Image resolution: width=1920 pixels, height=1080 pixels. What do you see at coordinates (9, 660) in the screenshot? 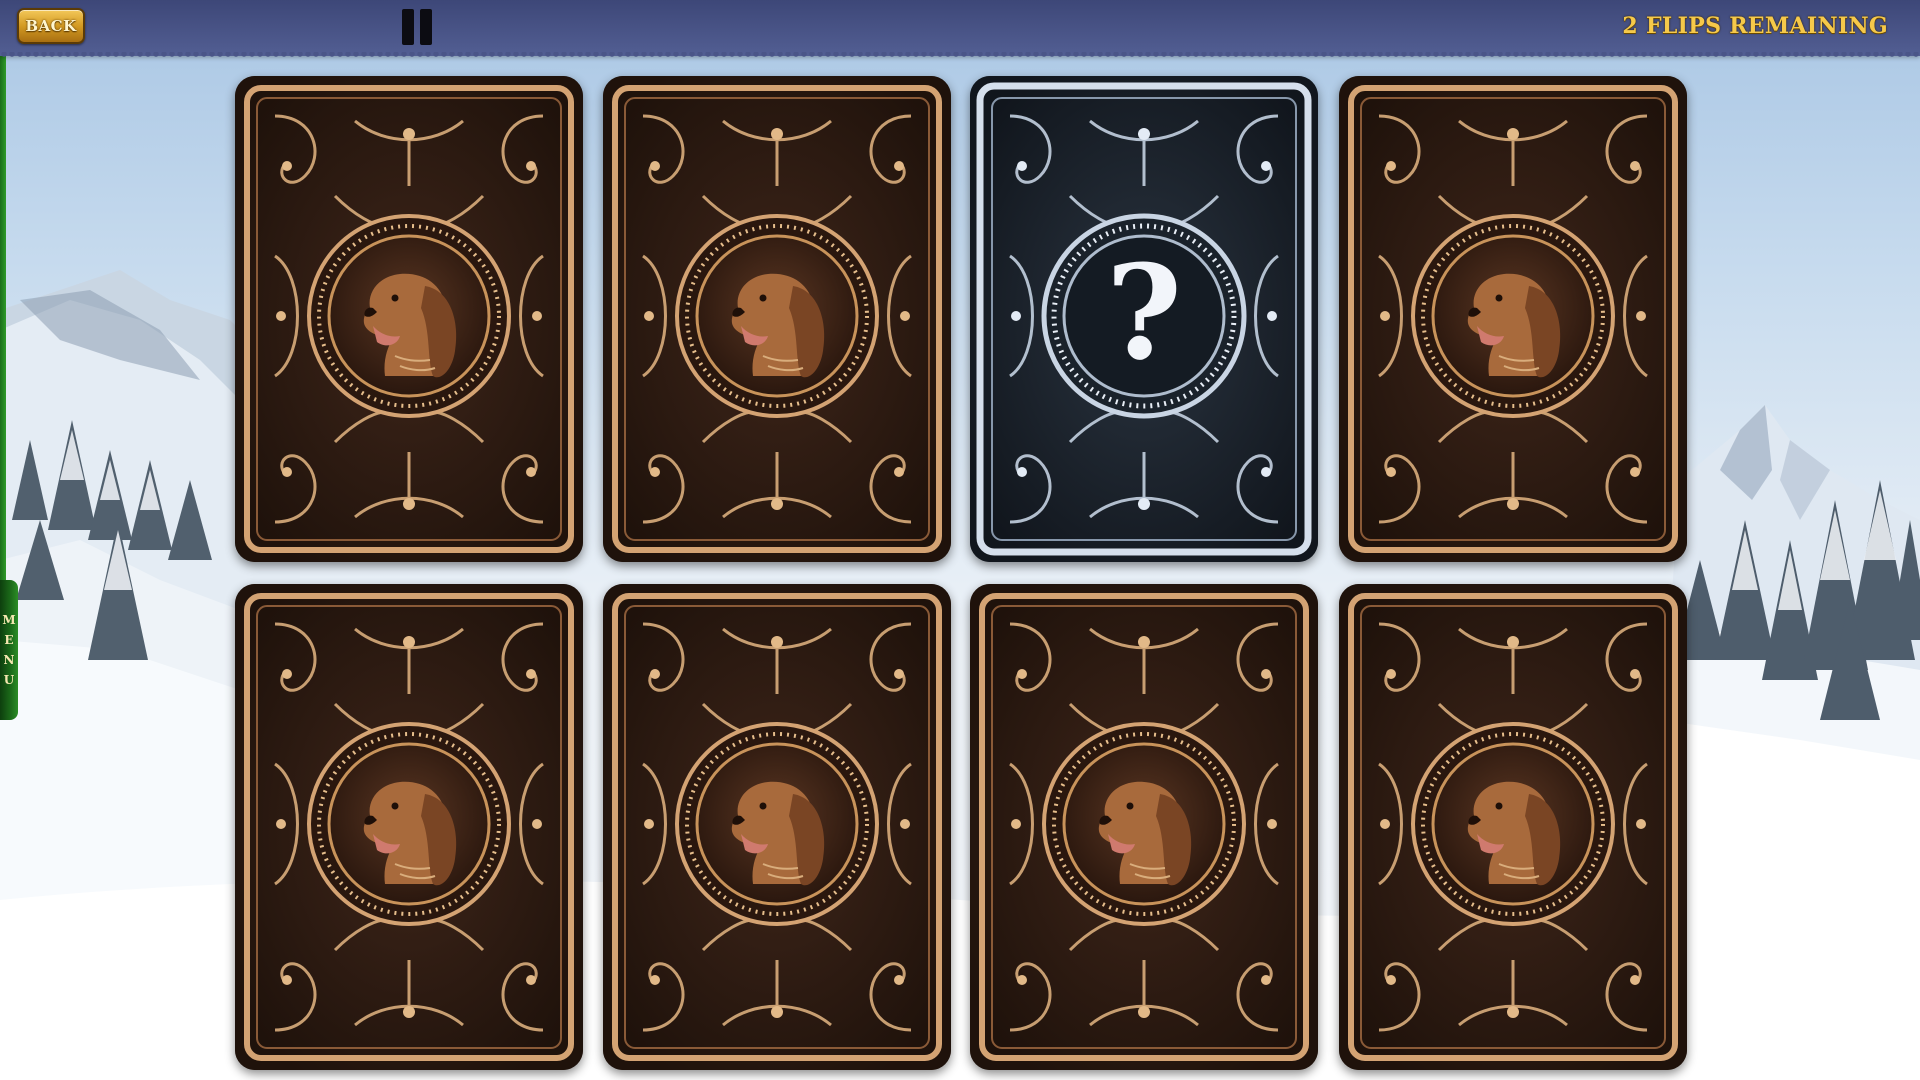
I see `menu-letter: N` at bounding box center [9, 660].